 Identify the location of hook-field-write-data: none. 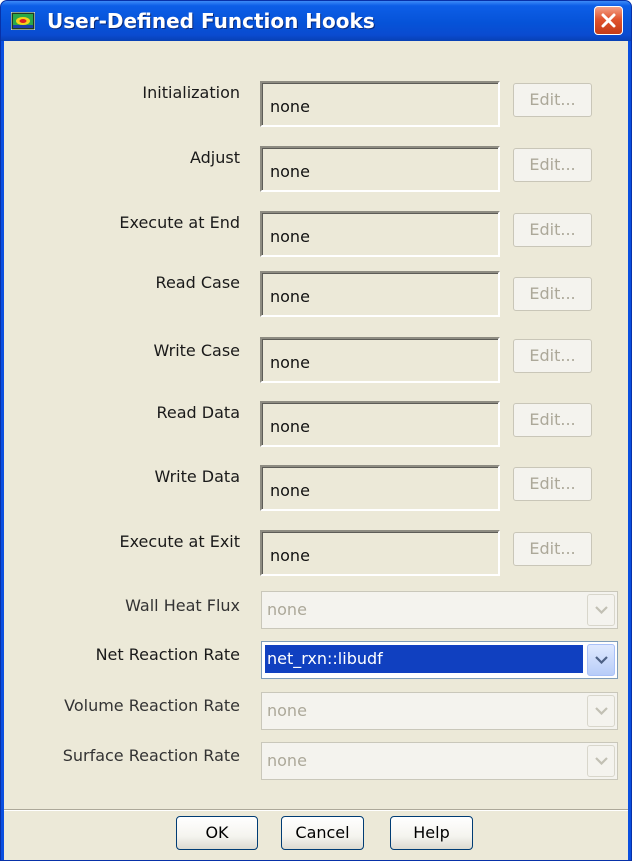
(380, 488).